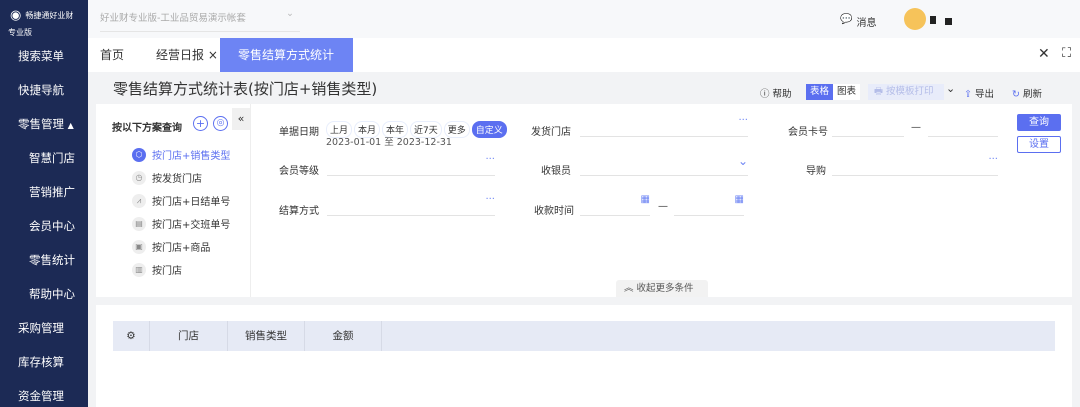 The height and width of the screenshot is (407, 1080). I want to click on brand-logo: ◉ 畅捷通好业财 专业版, so click(41, 22).